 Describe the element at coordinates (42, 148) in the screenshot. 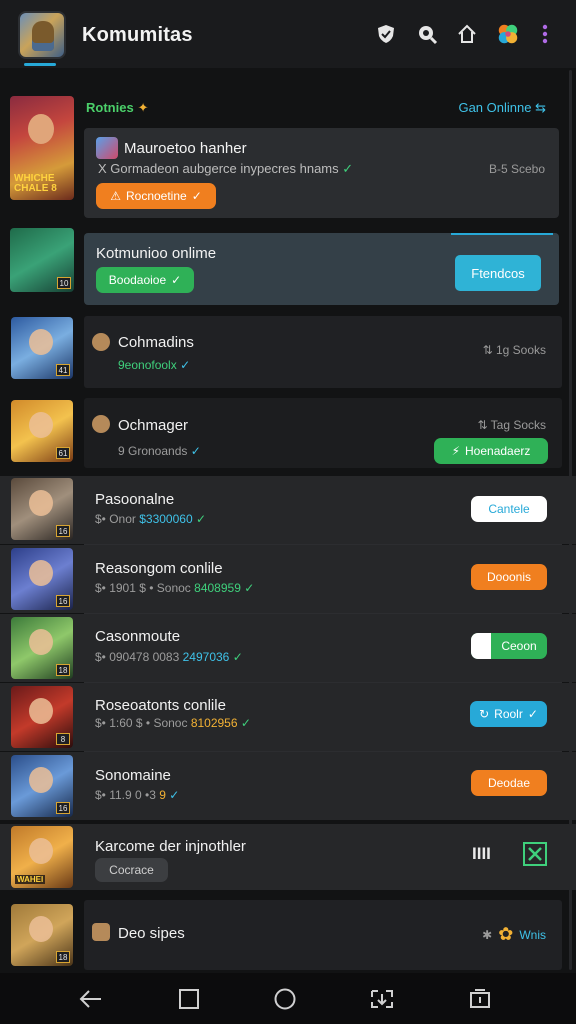

I see `featured-game-thumbnail: WHICHE CHALE 8` at that location.